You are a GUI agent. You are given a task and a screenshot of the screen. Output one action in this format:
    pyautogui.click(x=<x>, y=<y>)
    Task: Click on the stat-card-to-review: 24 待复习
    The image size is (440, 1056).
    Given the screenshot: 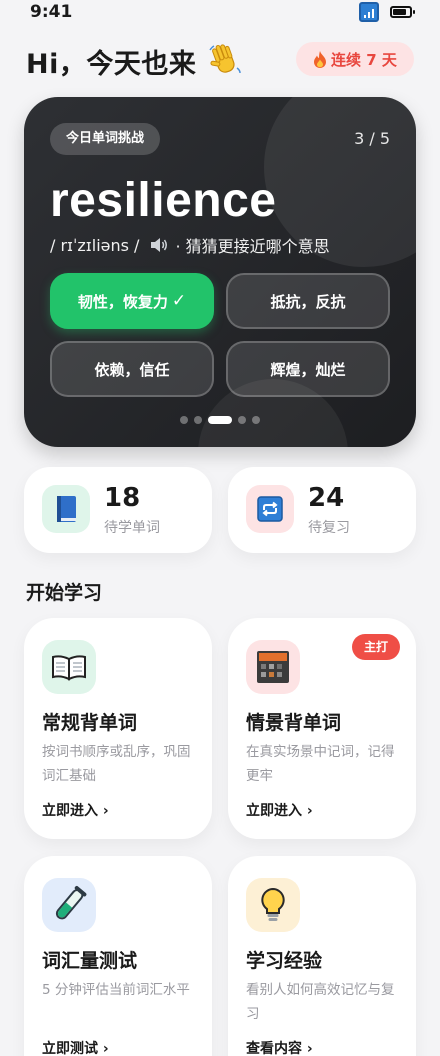 What is the action you would take?
    pyautogui.click(x=322, y=510)
    